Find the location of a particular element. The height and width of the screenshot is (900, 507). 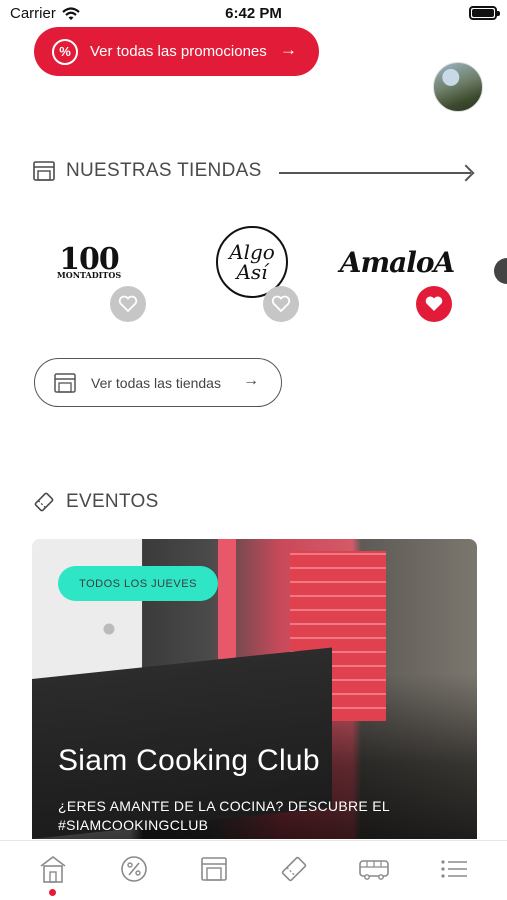

favorite-heart-filled-icon is located at coordinates (434, 304).